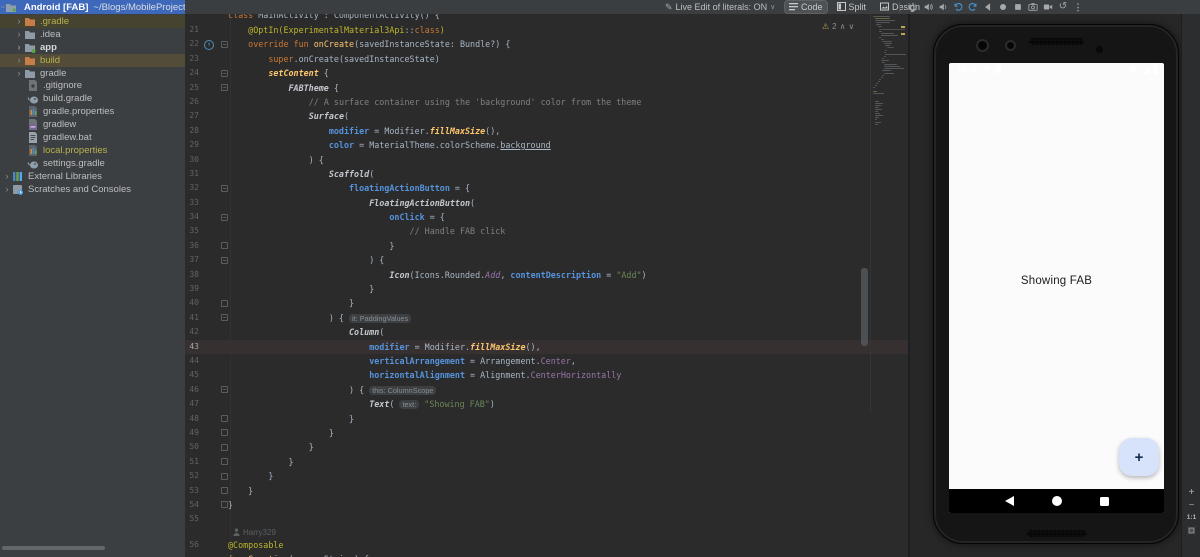  What do you see at coordinates (1018, 7) in the screenshot?
I see `overview-icon` at bounding box center [1018, 7].